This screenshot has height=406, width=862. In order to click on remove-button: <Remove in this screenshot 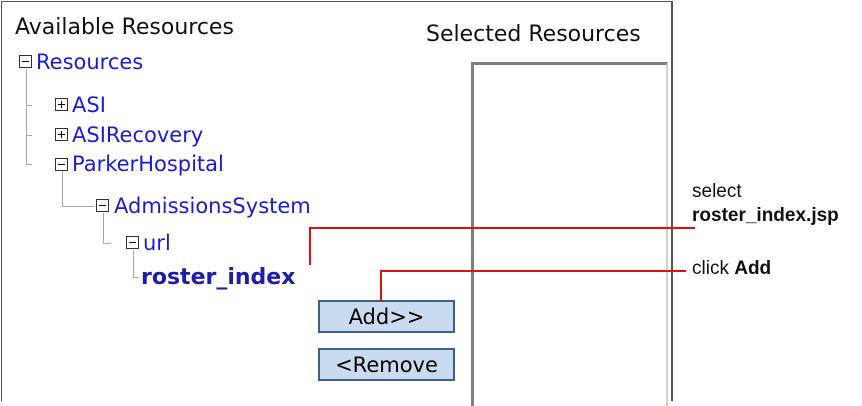, I will do `click(386, 364)`.